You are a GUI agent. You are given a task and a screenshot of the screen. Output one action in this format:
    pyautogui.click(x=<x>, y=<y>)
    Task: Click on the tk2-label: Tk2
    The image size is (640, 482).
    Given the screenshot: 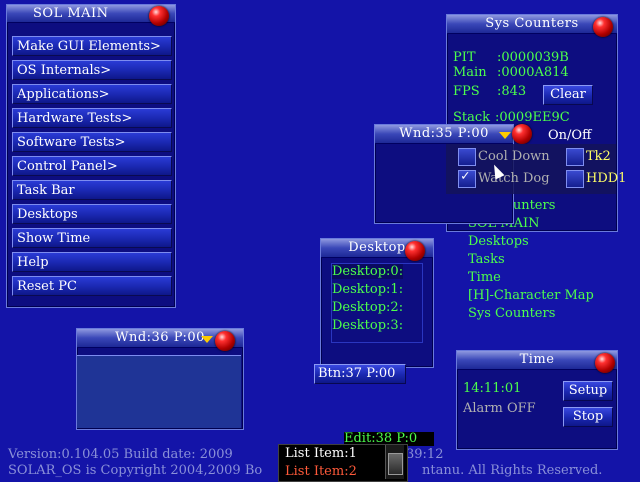 What is the action you would take?
    pyautogui.click(x=598, y=156)
    